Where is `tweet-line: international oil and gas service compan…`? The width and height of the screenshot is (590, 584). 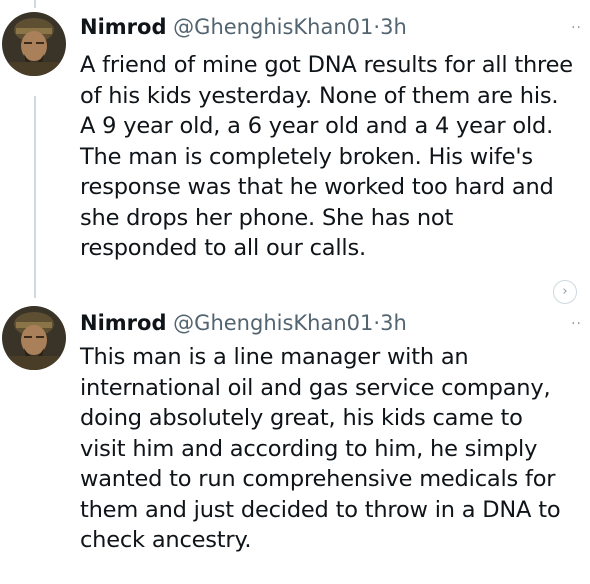
tweet-line: international oil and gas service compan… is located at coordinates (315, 387).